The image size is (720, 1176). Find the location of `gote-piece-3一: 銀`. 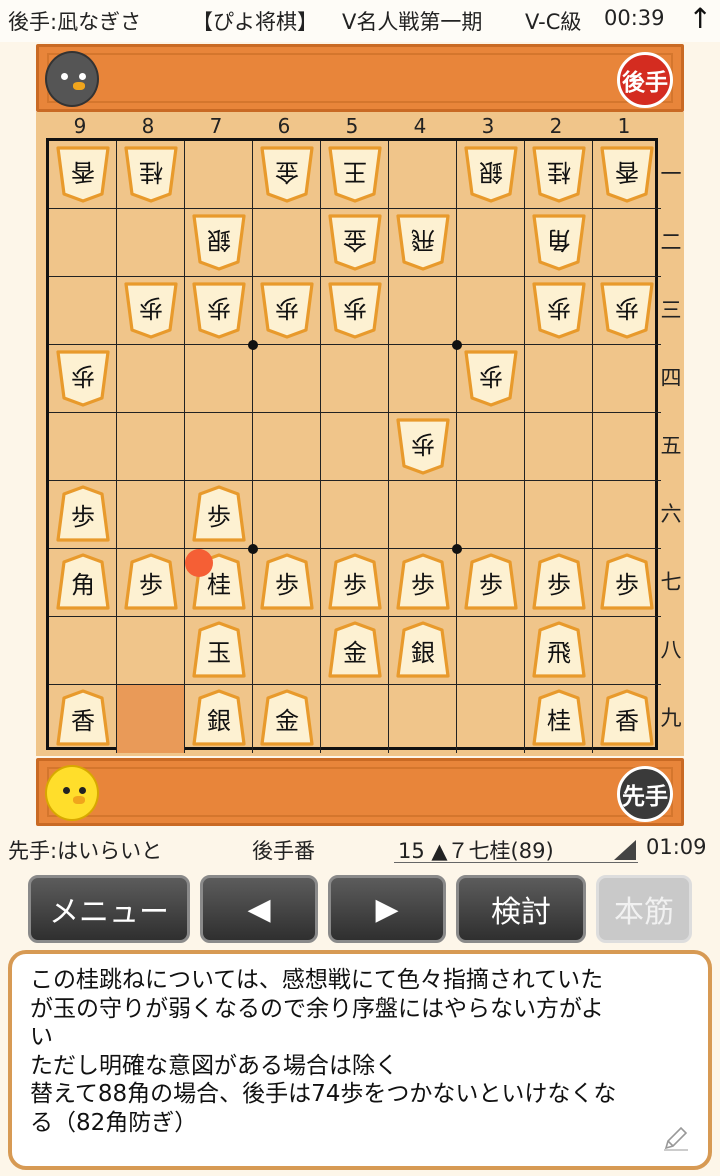

gote-piece-3一: 銀 is located at coordinates (491, 174).